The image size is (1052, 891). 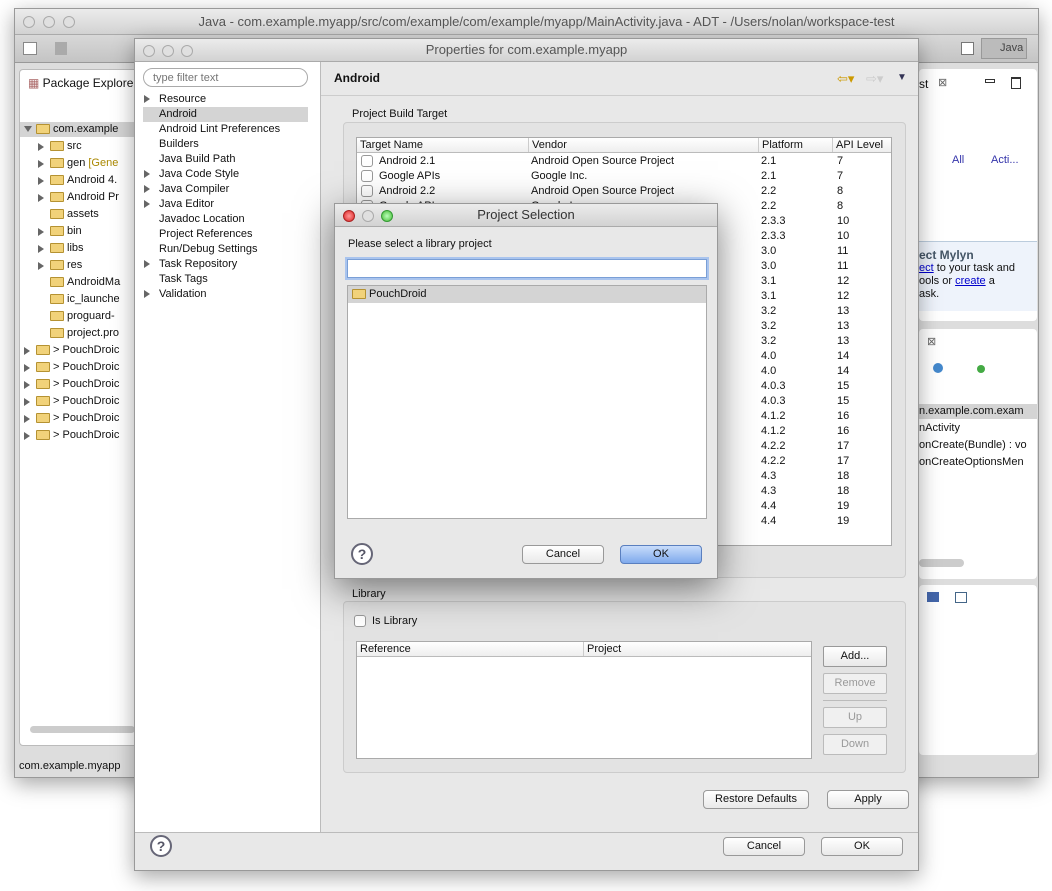 What do you see at coordinates (225, 294) in the screenshot?
I see `preference-page-item: Validation` at bounding box center [225, 294].